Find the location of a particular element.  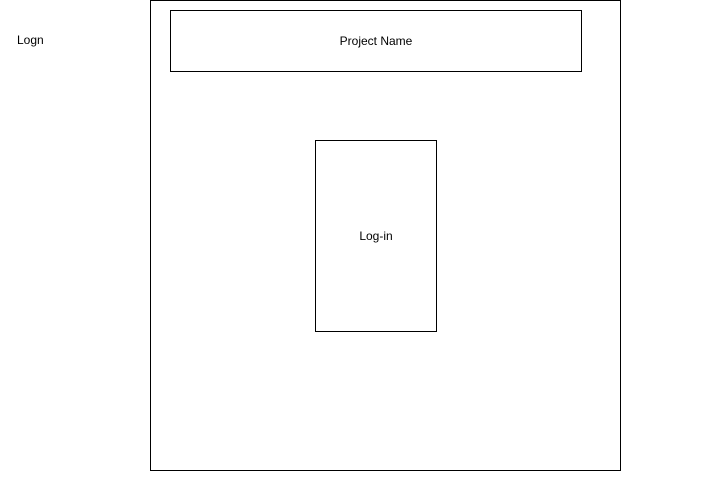

login-panel: Log-in is located at coordinates (376, 236).